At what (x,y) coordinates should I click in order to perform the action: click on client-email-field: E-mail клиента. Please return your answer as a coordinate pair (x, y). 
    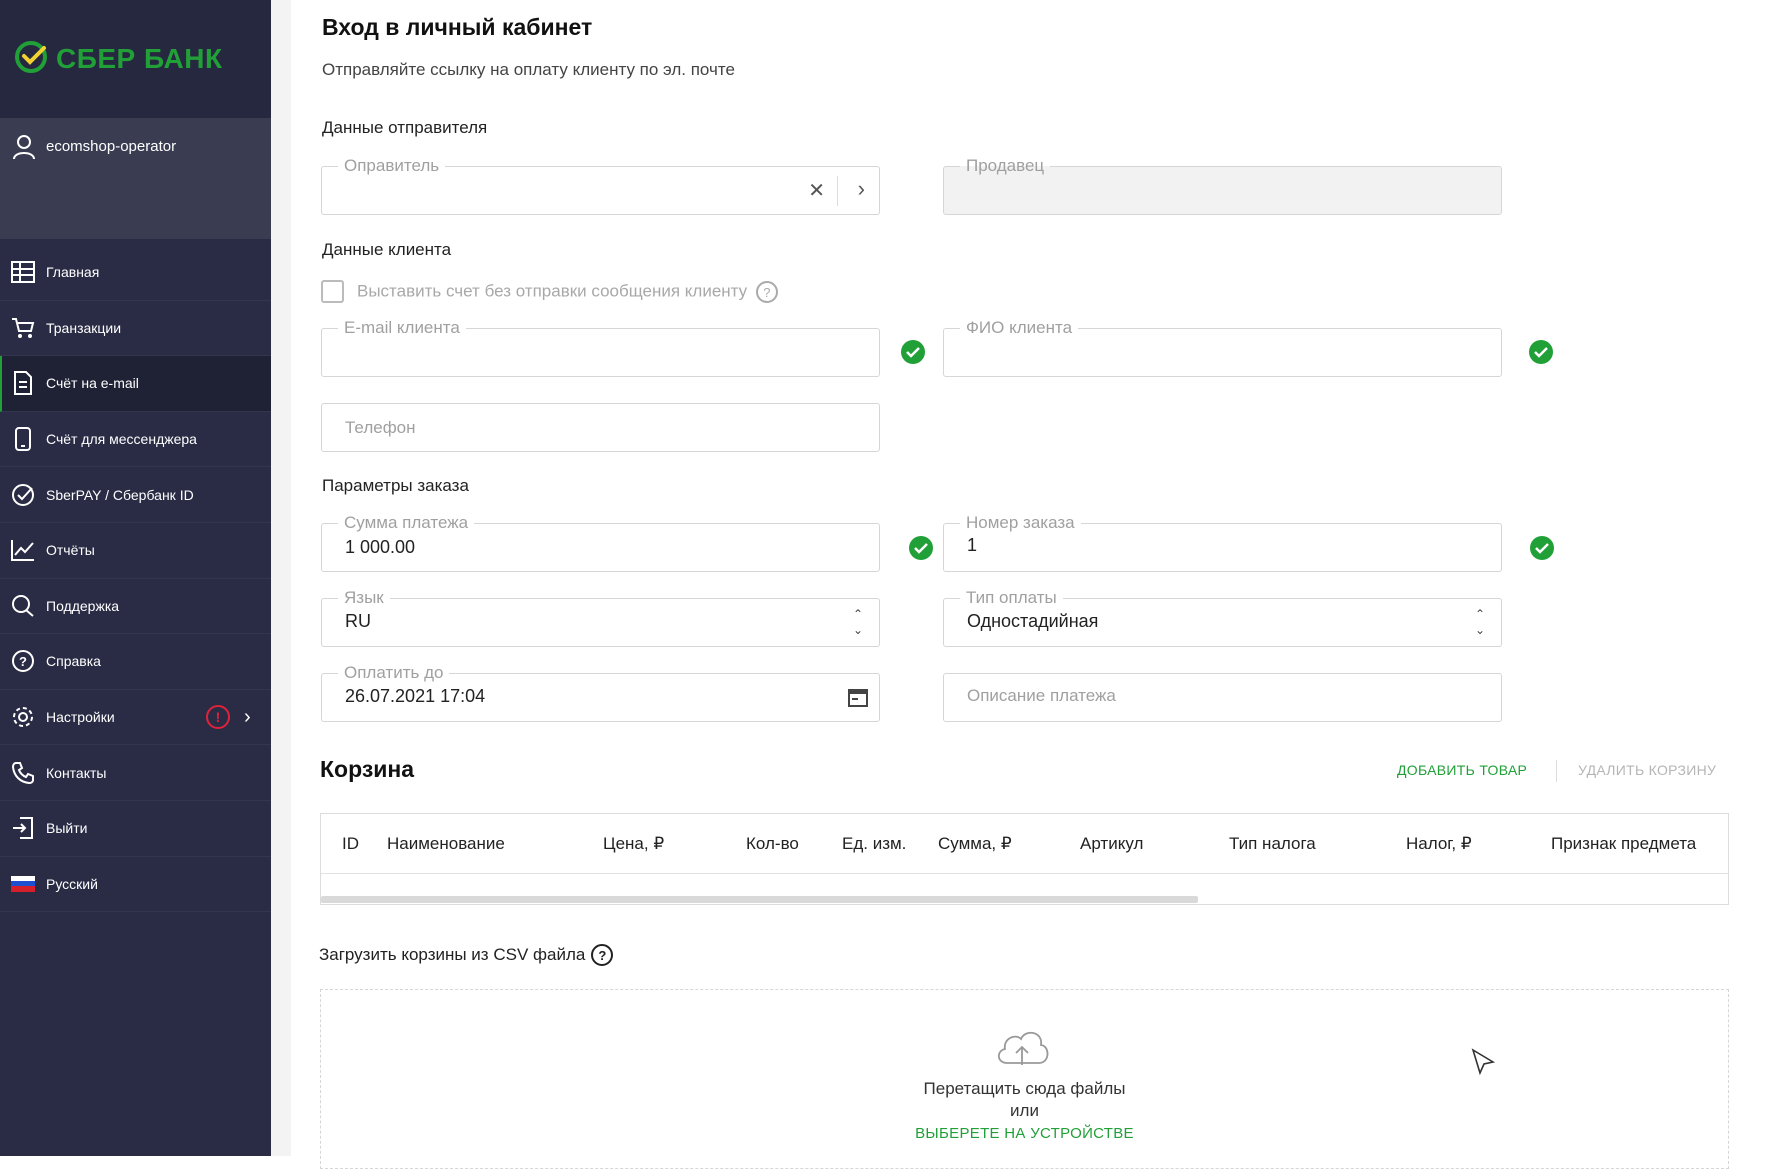
    Looking at the image, I should click on (600, 347).